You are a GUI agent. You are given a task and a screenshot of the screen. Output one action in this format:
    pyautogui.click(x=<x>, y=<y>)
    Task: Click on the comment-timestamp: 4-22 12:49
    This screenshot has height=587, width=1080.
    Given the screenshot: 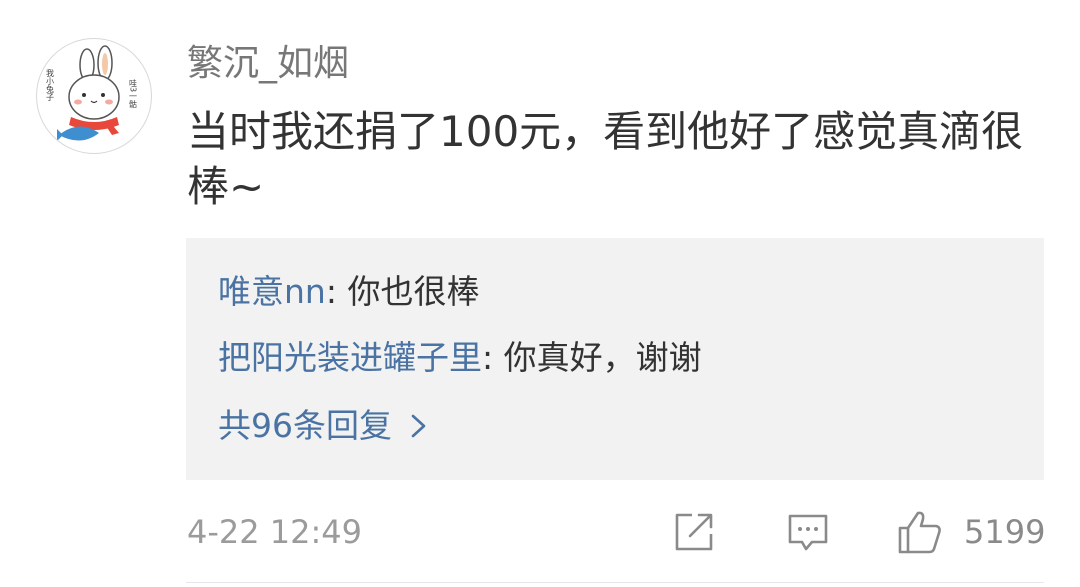 What is the action you would take?
    pyautogui.click(x=275, y=532)
    